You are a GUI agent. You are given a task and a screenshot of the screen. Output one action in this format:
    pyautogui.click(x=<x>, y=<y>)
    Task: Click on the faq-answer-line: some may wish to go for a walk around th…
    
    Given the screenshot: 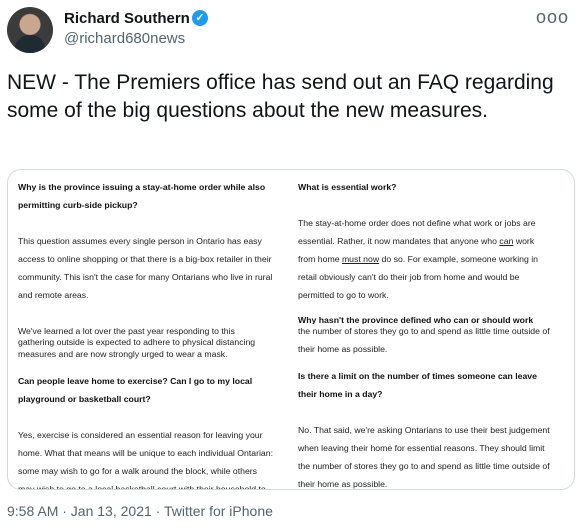 What is the action you would take?
    pyautogui.click(x=138, y=471)
    